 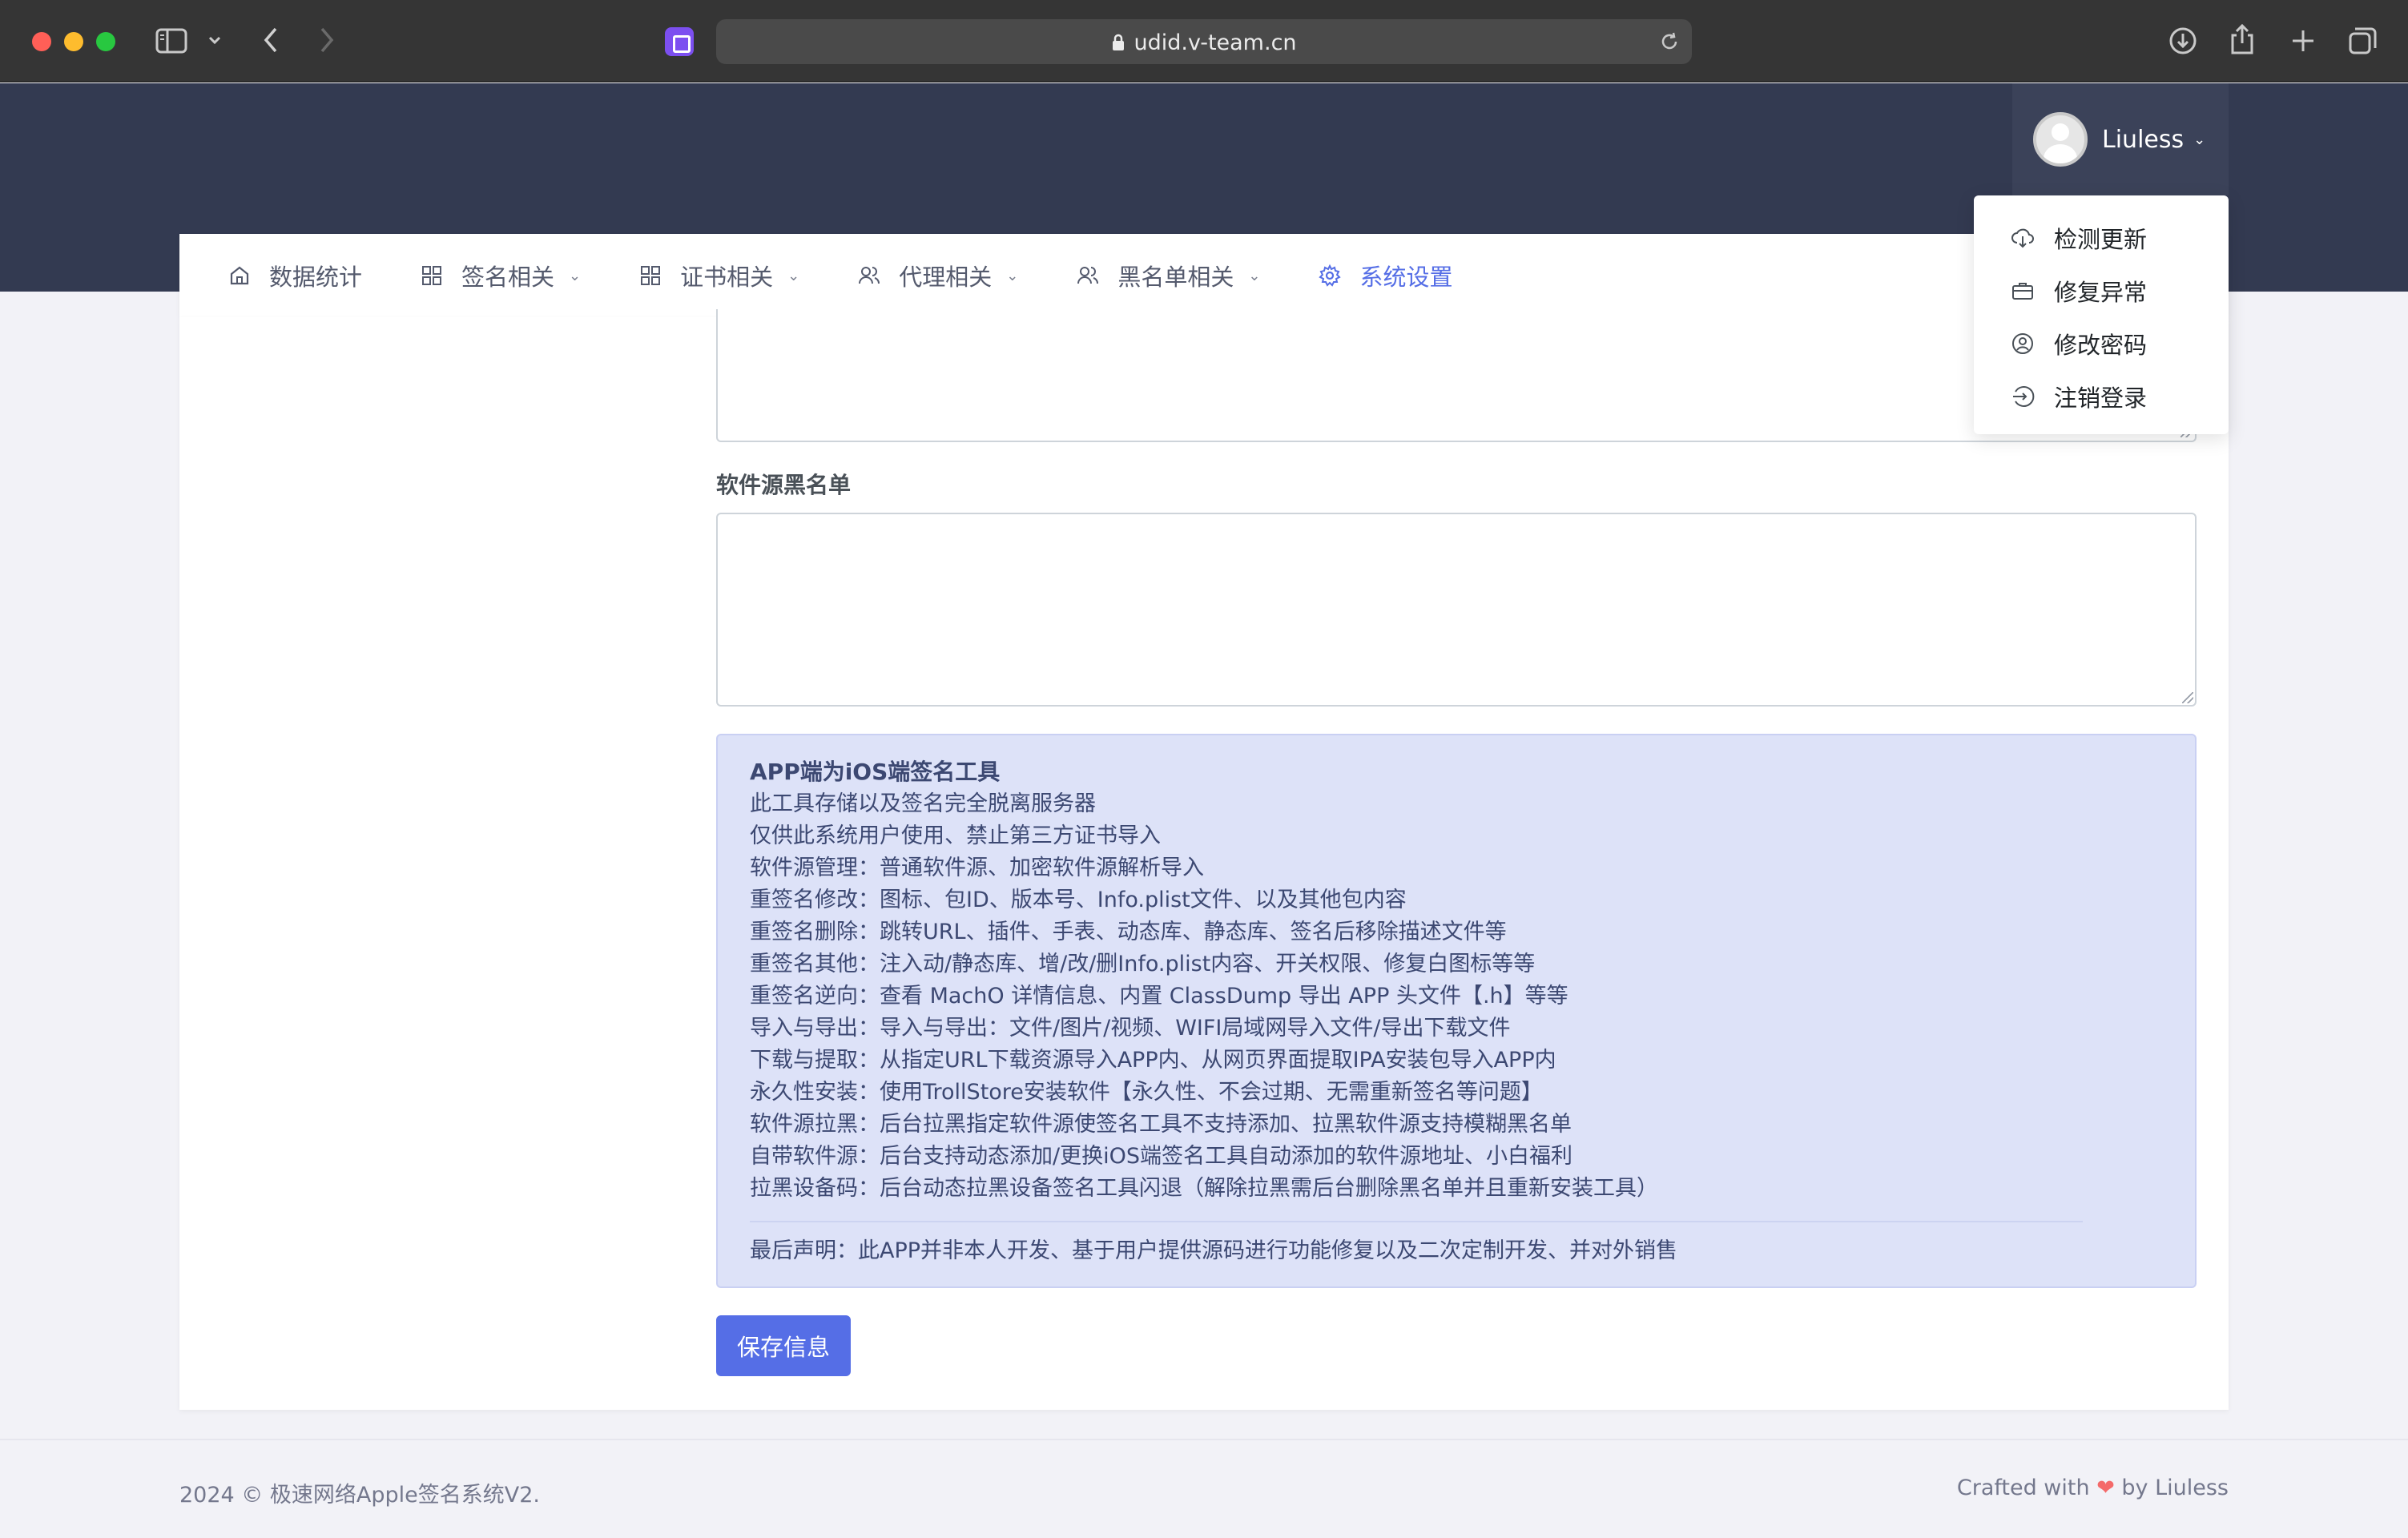 I want to click on nav-item-label: 证书相关, so click(x=727, y=277).